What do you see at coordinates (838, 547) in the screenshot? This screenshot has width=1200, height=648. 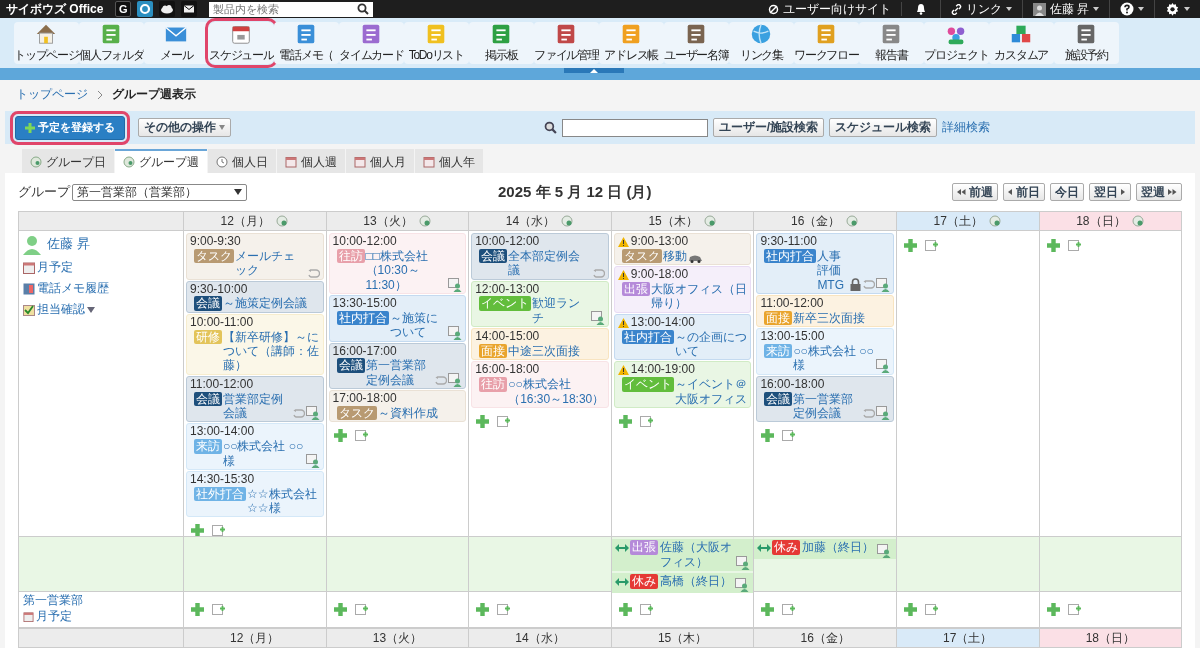 I see `event-title-link: 加藤（終日）` at bounding box center [838, 547].